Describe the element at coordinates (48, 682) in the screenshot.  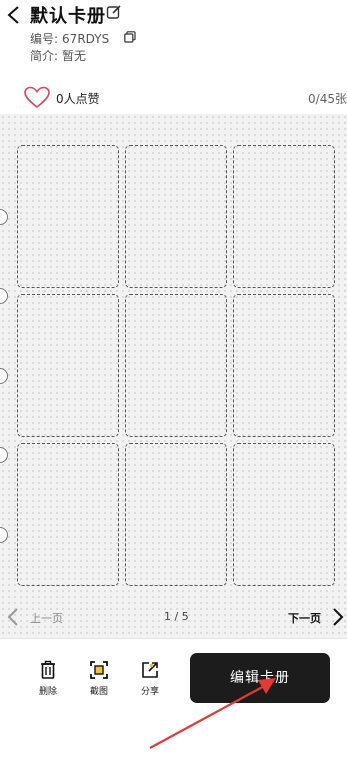
I see `delete-button: 删除` at that location.